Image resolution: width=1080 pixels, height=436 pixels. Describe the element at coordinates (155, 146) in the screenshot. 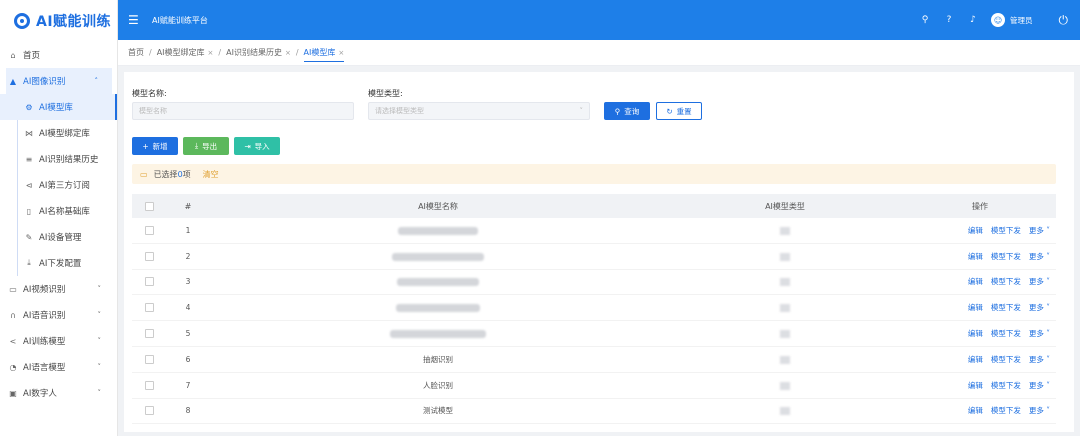

I see `add-button: + 新增` at that location.